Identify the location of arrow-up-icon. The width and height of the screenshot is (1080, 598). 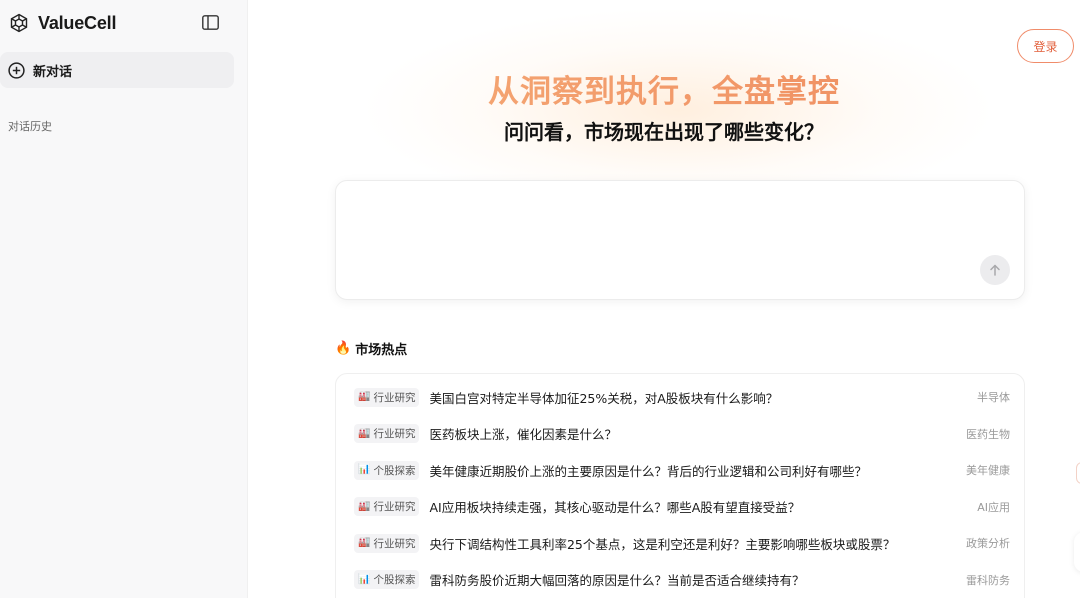
(995, 270).